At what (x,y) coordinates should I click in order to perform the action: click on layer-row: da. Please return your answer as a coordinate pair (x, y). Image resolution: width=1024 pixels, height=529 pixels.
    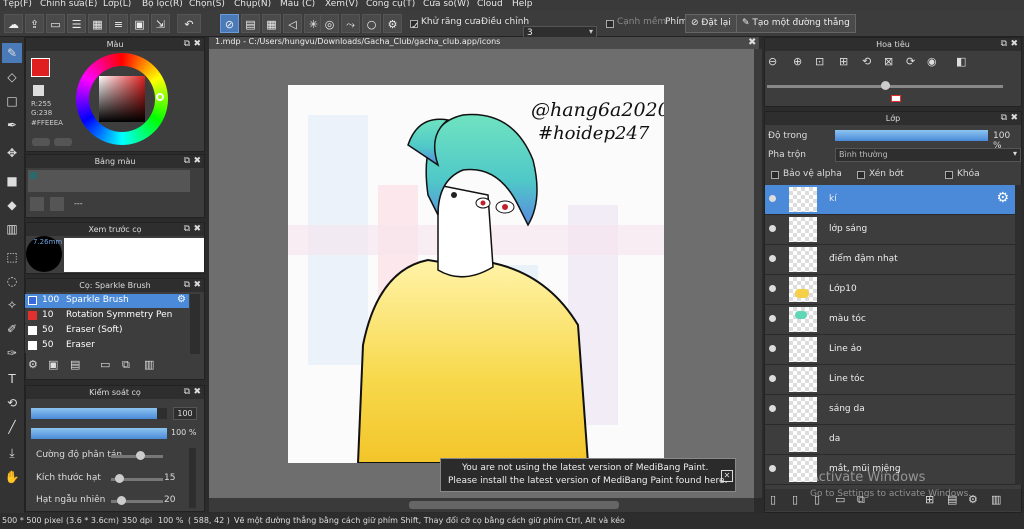
    Looking at the image, I should click on (890, 440).